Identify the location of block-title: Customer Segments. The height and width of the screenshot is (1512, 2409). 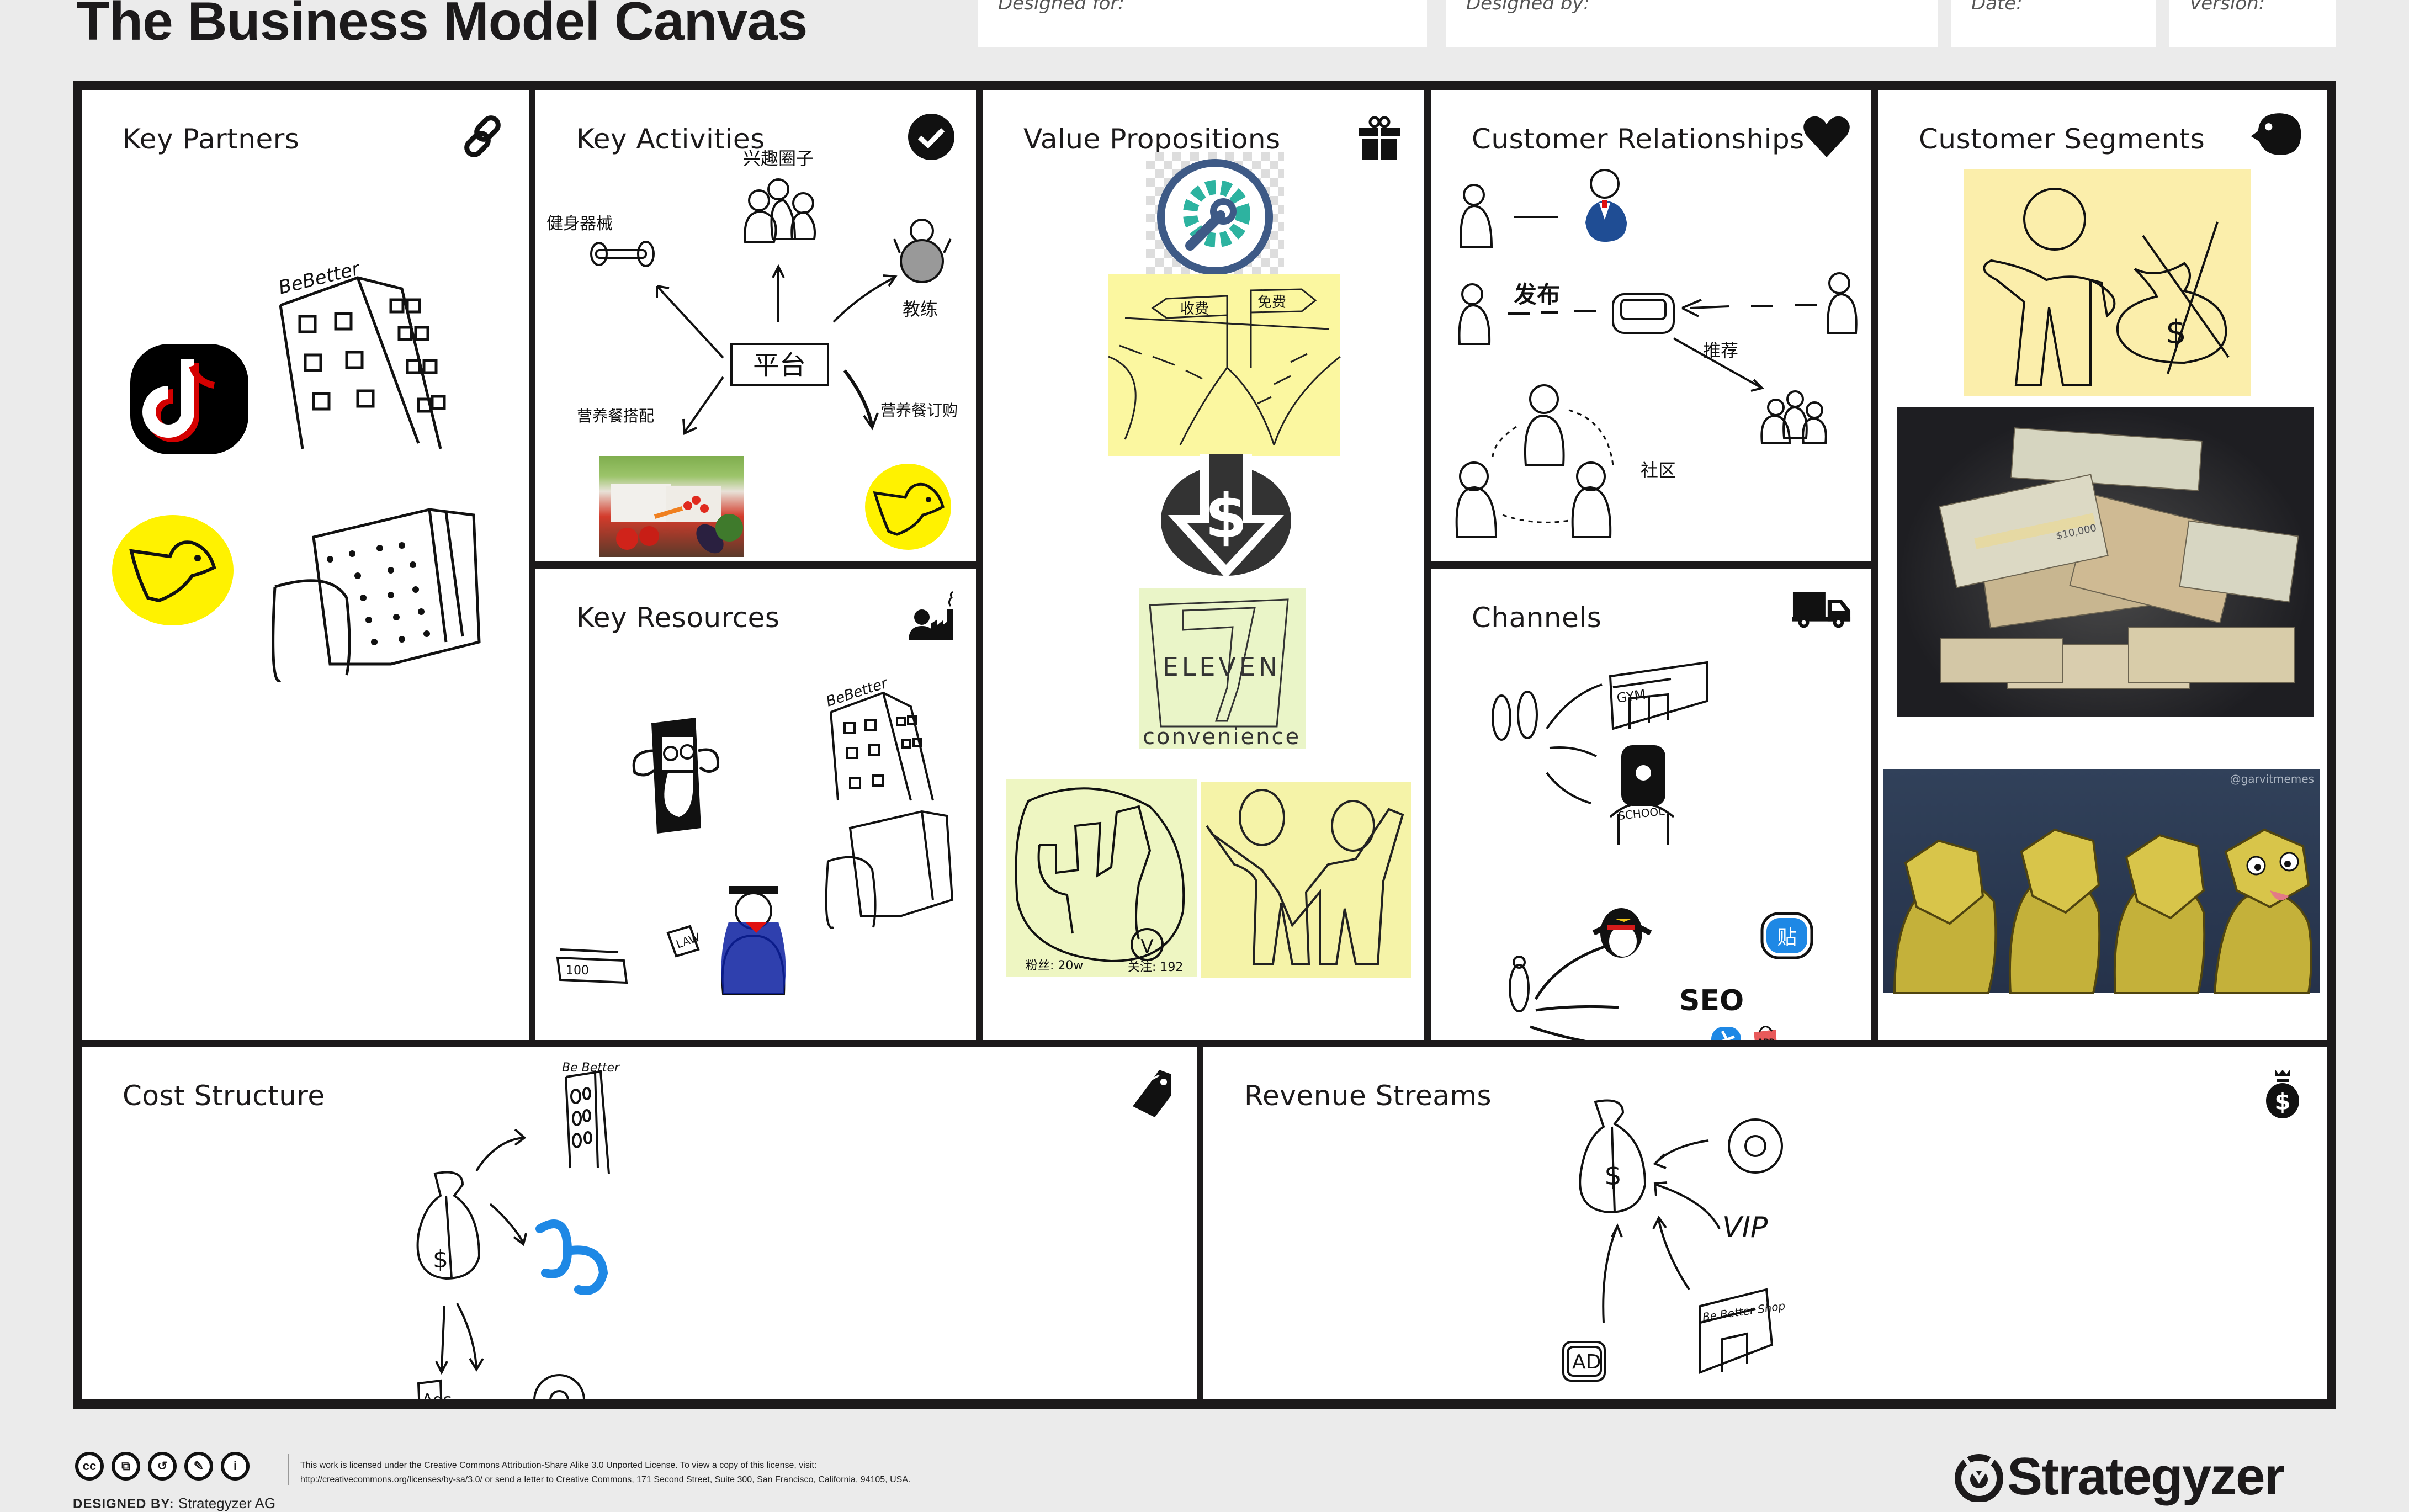
(2062, 139).